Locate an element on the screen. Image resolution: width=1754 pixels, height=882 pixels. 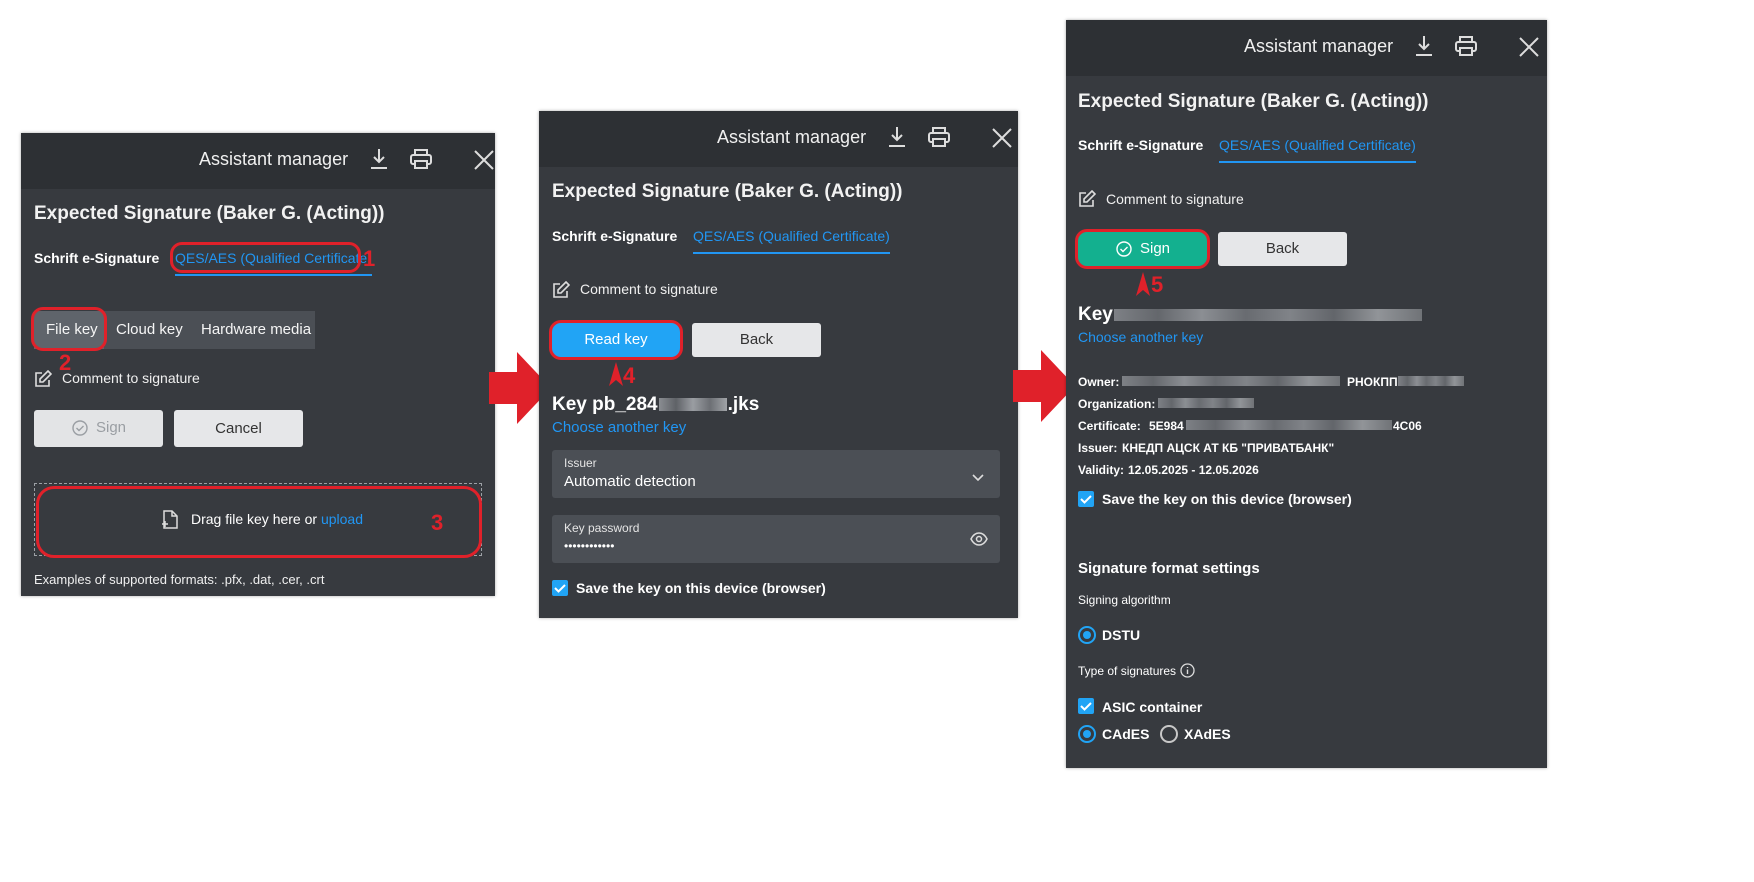
certificate-end: 4C06 is located at coordinates (1407, 426).